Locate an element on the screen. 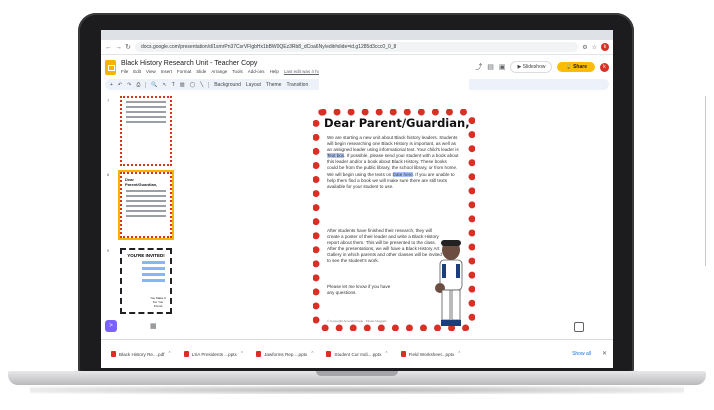  meet-icon: ▣ is located at coordinates (502, 67).